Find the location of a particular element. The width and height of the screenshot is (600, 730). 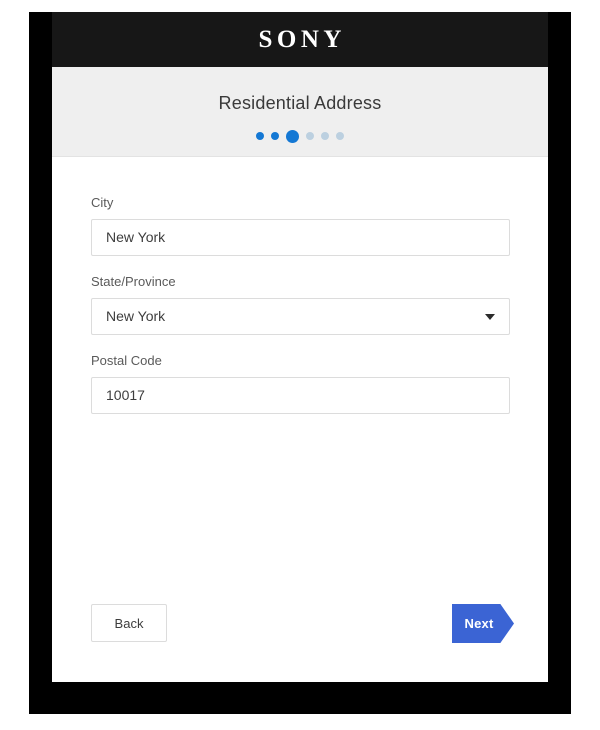

postal-code-input: 10017 is located at coordinates (300, 395).